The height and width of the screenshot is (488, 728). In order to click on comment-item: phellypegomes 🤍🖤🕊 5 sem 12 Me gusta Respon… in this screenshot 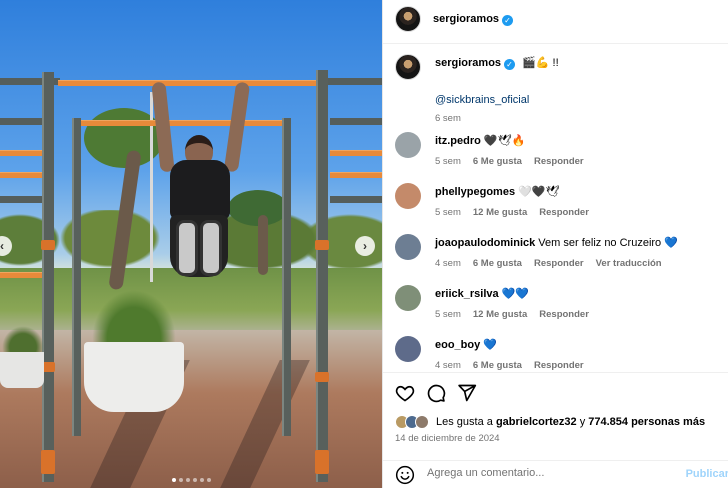, I will do `click(560, 206)`.